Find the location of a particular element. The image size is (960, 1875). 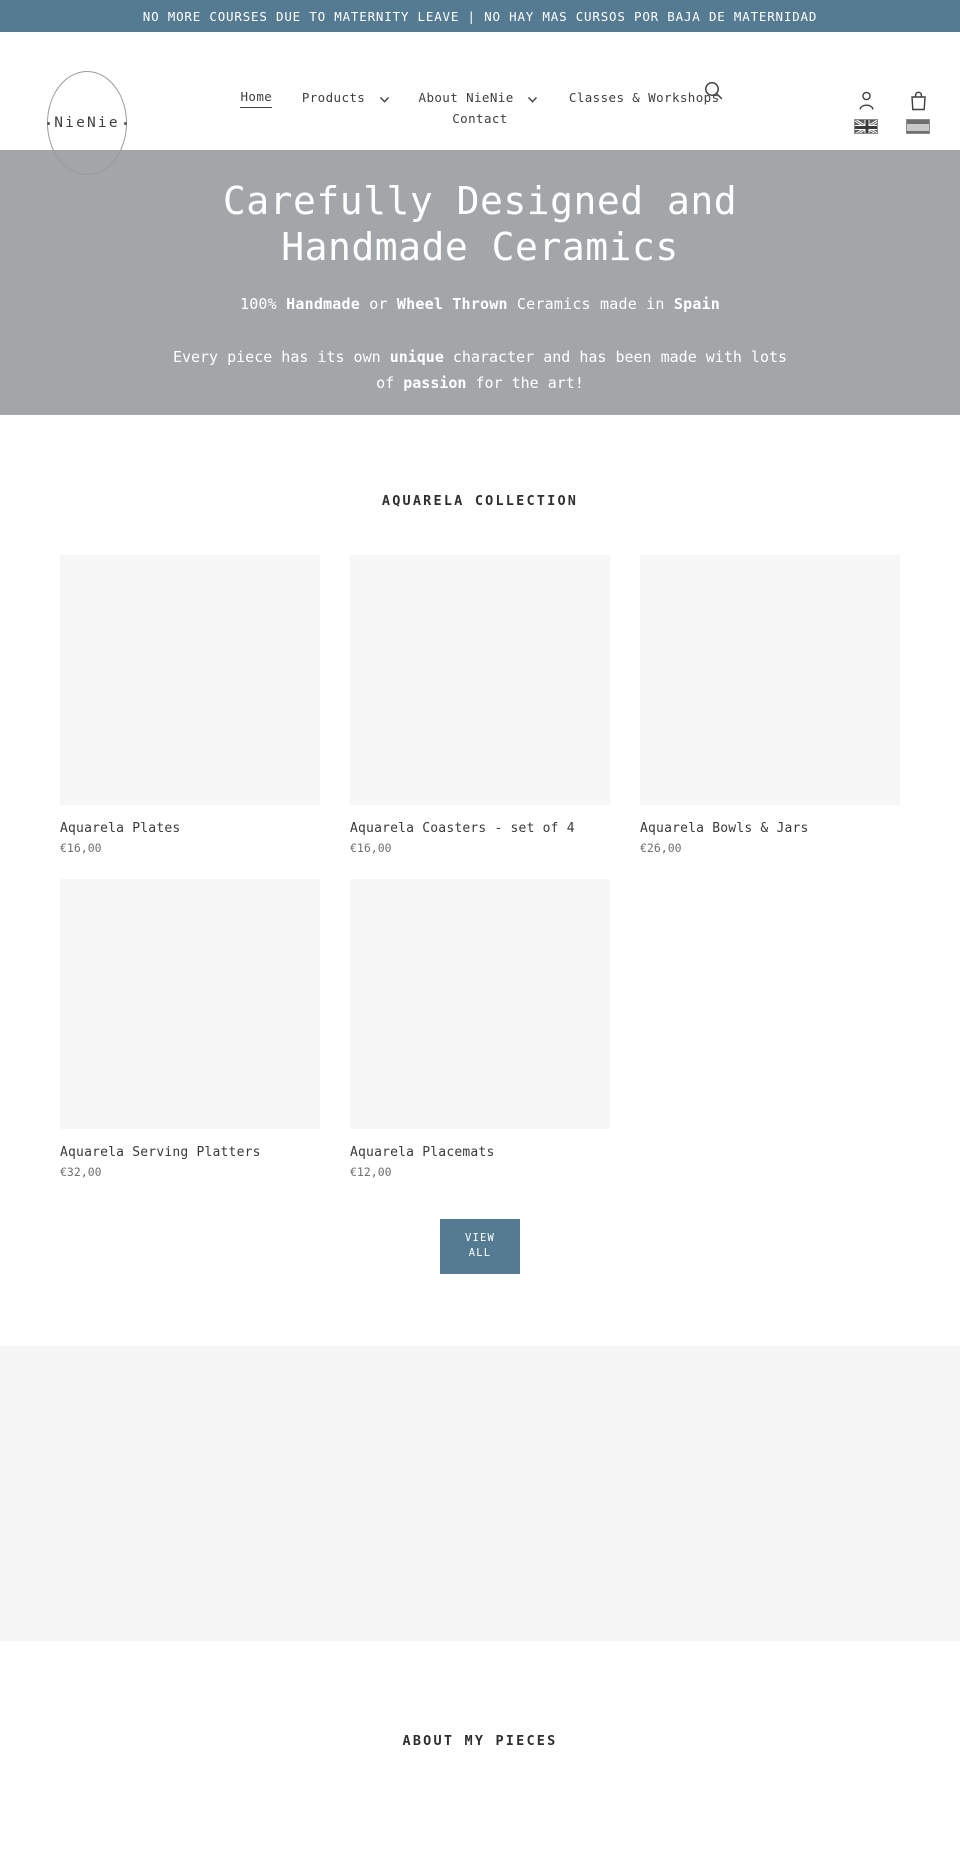

nav-group-about: About NieNie is located at coordinates (479, 98).